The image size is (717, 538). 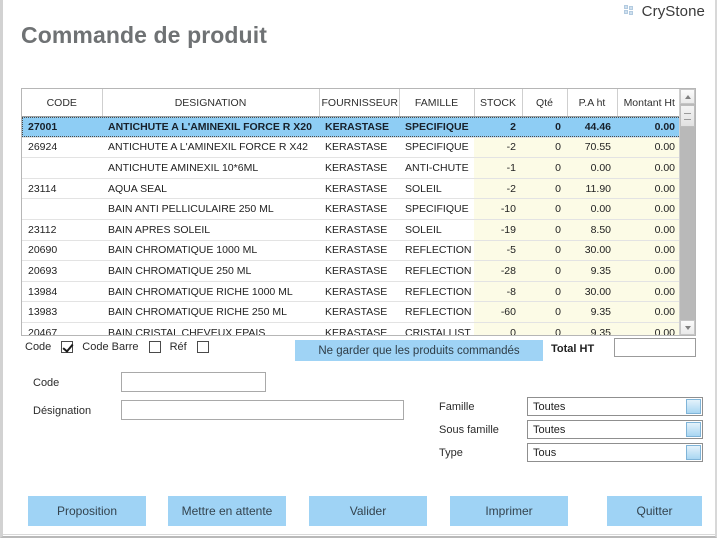 I want to click on famille-dropdown: Toutes, so click(x=615, y=406).